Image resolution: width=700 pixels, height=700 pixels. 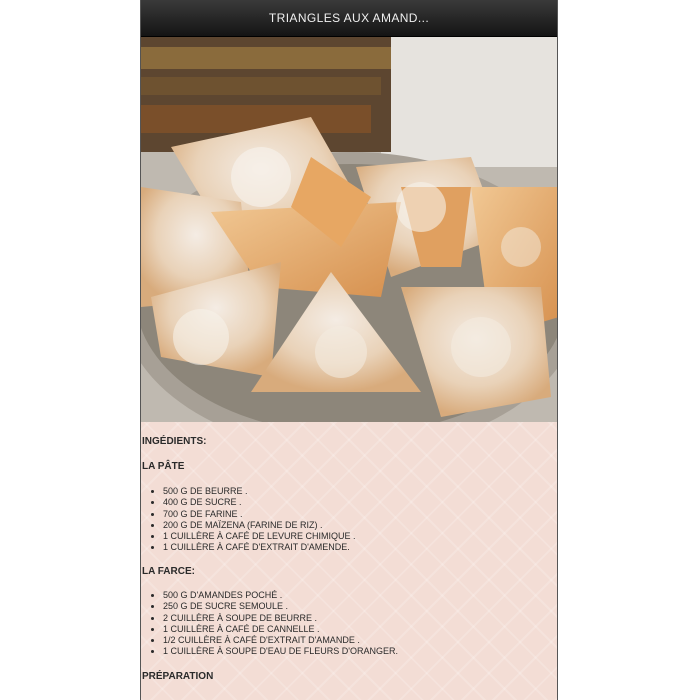 I want to click on list-item: 500 G DE BEURRE ., so click(x=259, y=491).